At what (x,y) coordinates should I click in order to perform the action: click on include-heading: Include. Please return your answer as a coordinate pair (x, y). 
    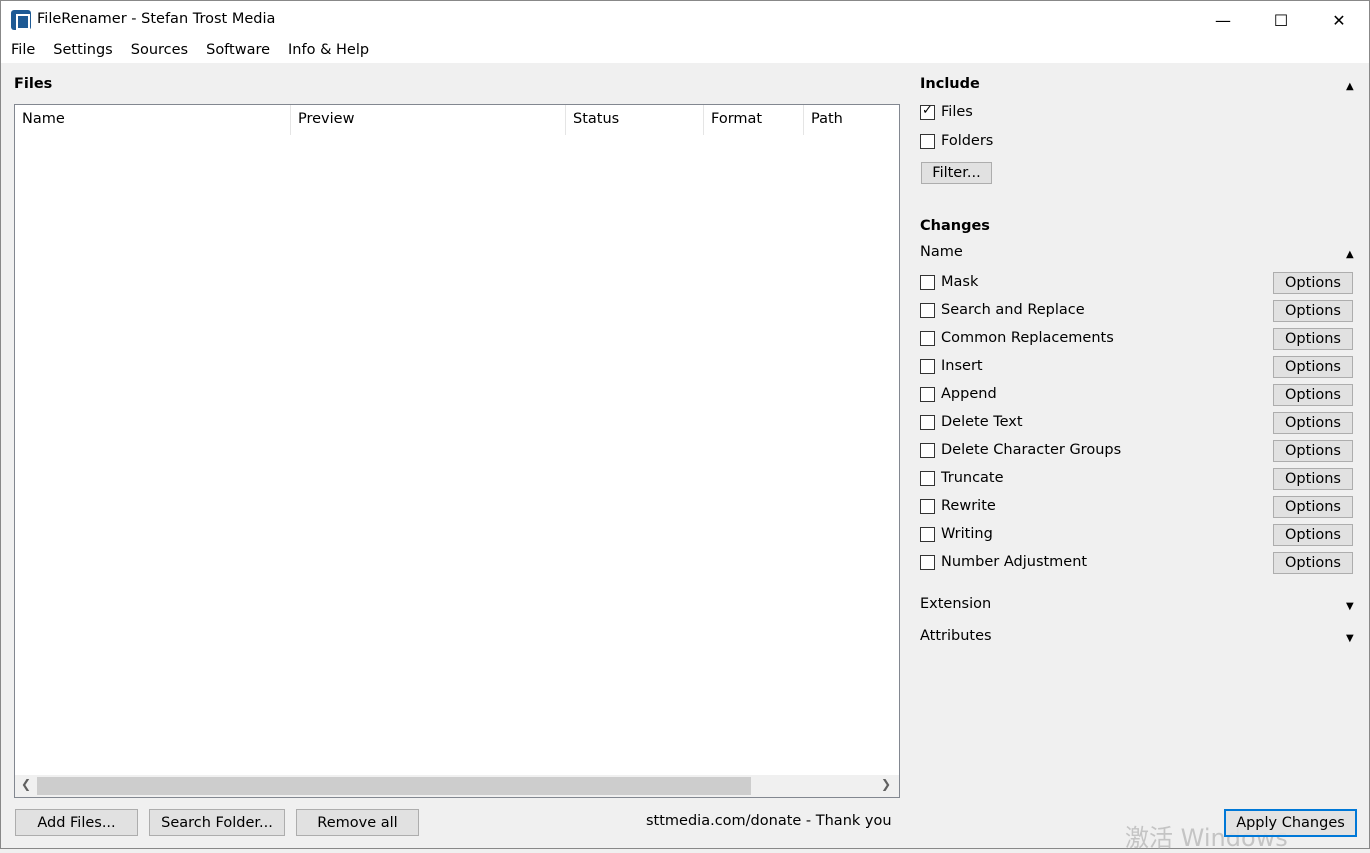
    Looking at the image, I should click on (950, 84).